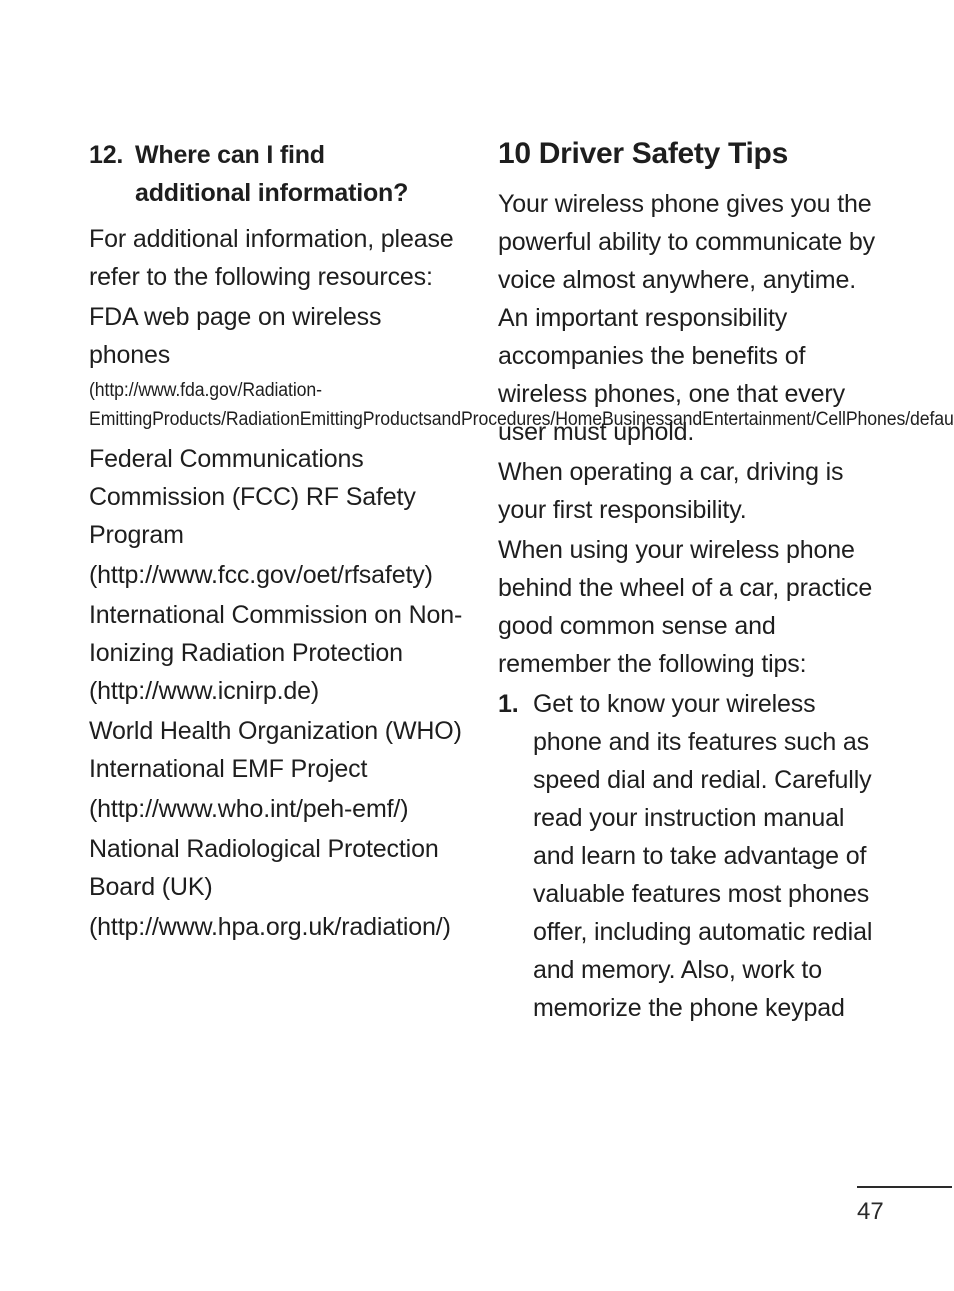 The height and width of the screenshot is (1291, 954). What do you see at coordinates (249, 809) in the screenshot?
I see `who-resource-url: (http://www.who.int/peh-emf/)` at bounding box center [249, 809].